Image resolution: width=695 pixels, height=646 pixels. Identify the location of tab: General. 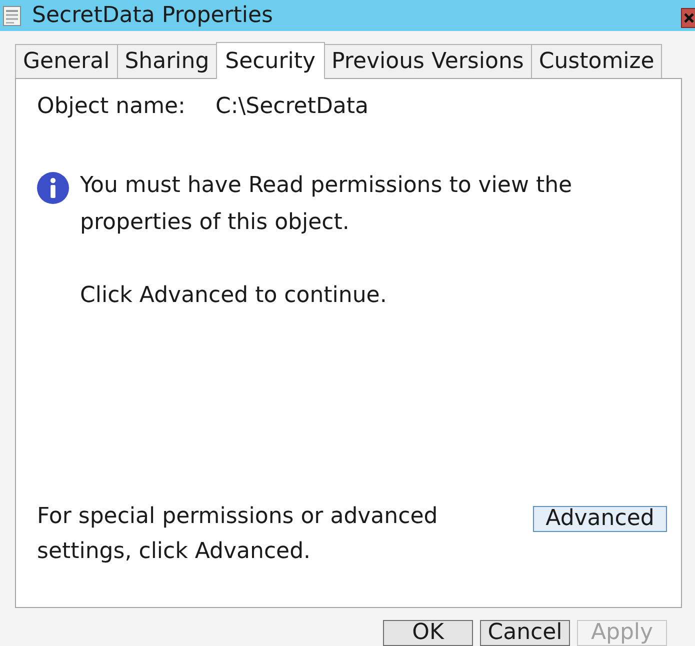
(66, 61).